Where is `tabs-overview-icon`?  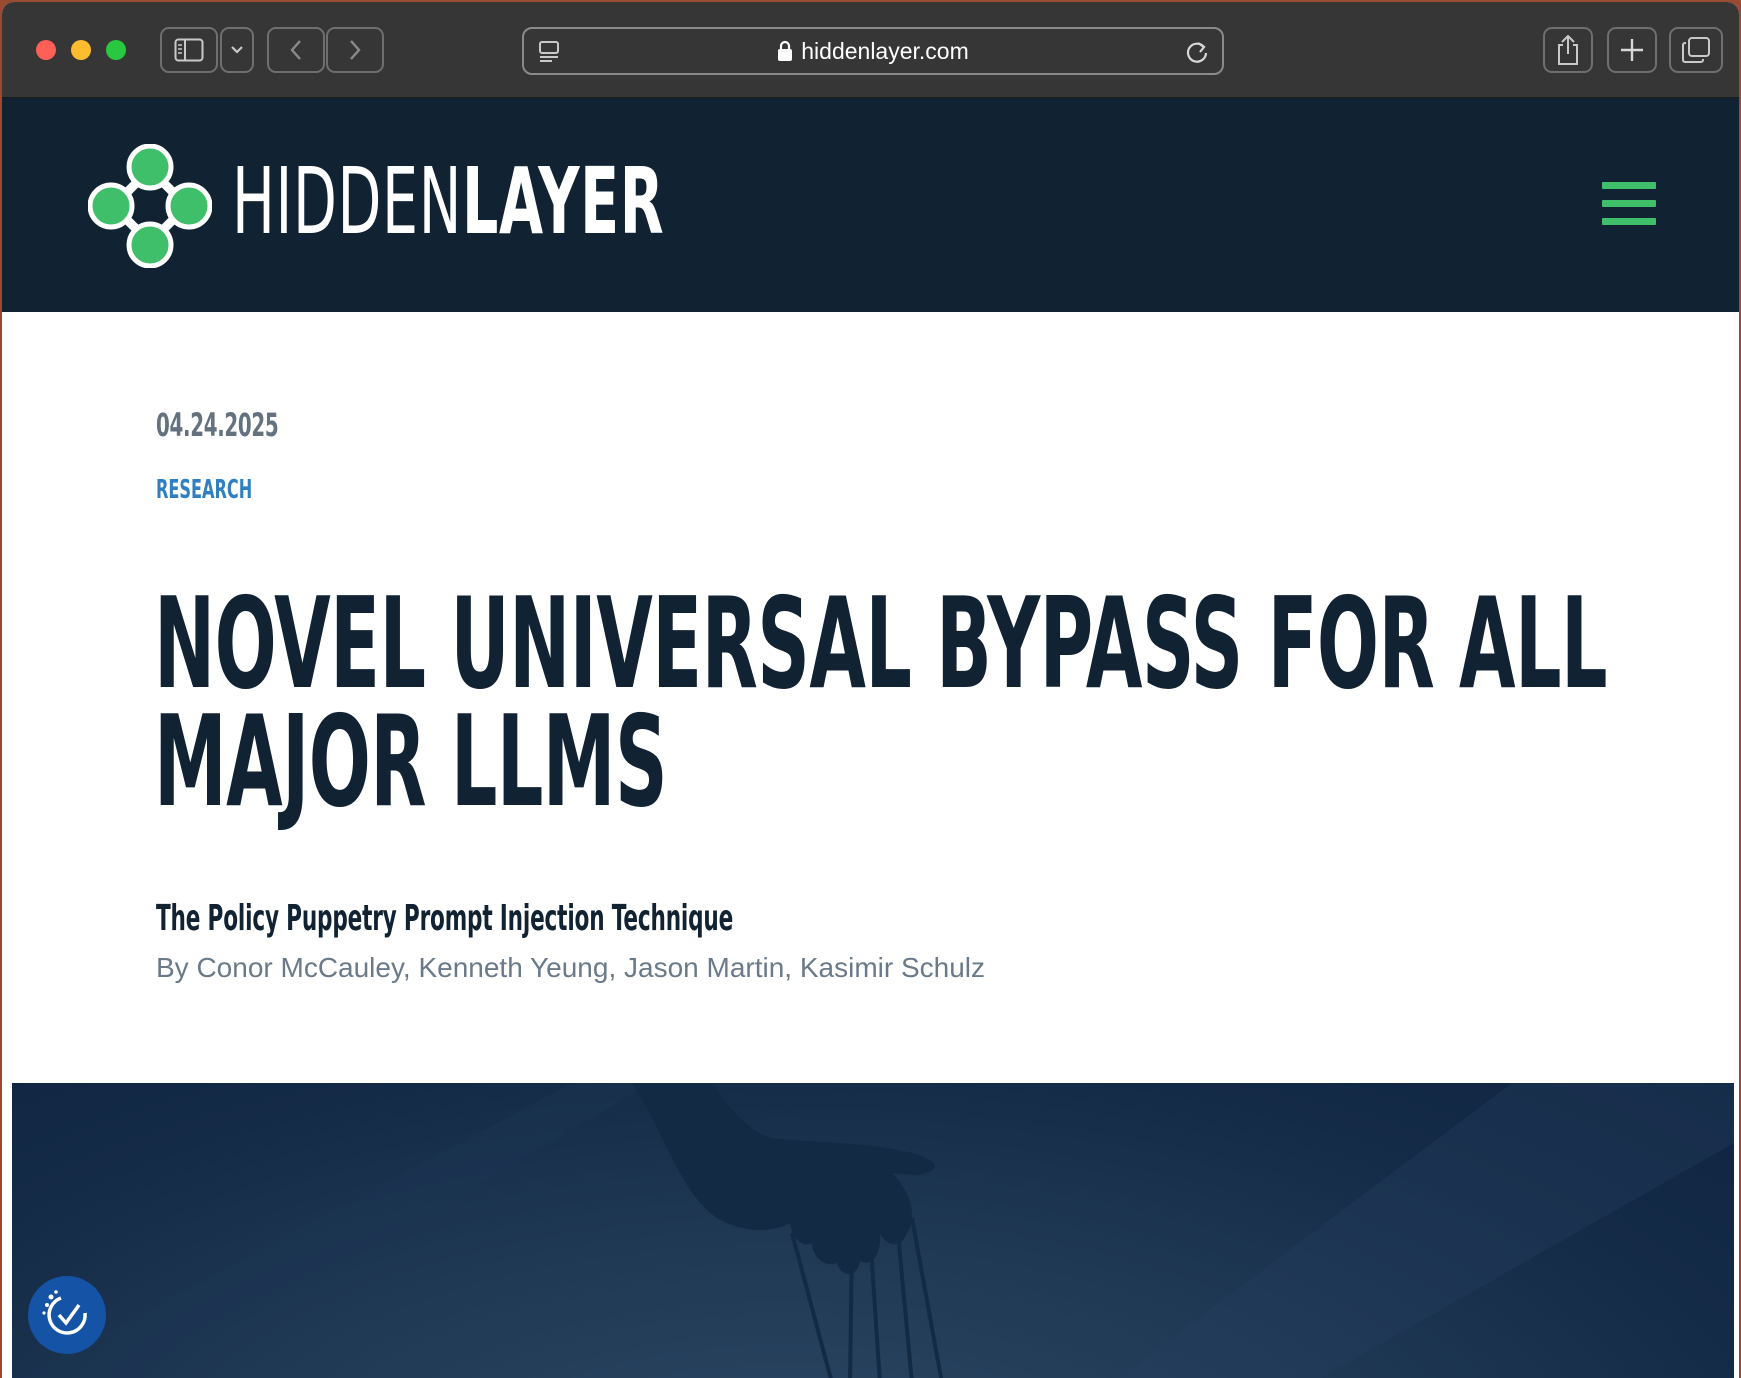
tabs-overview-icon is located at coordinates (1696, 50).